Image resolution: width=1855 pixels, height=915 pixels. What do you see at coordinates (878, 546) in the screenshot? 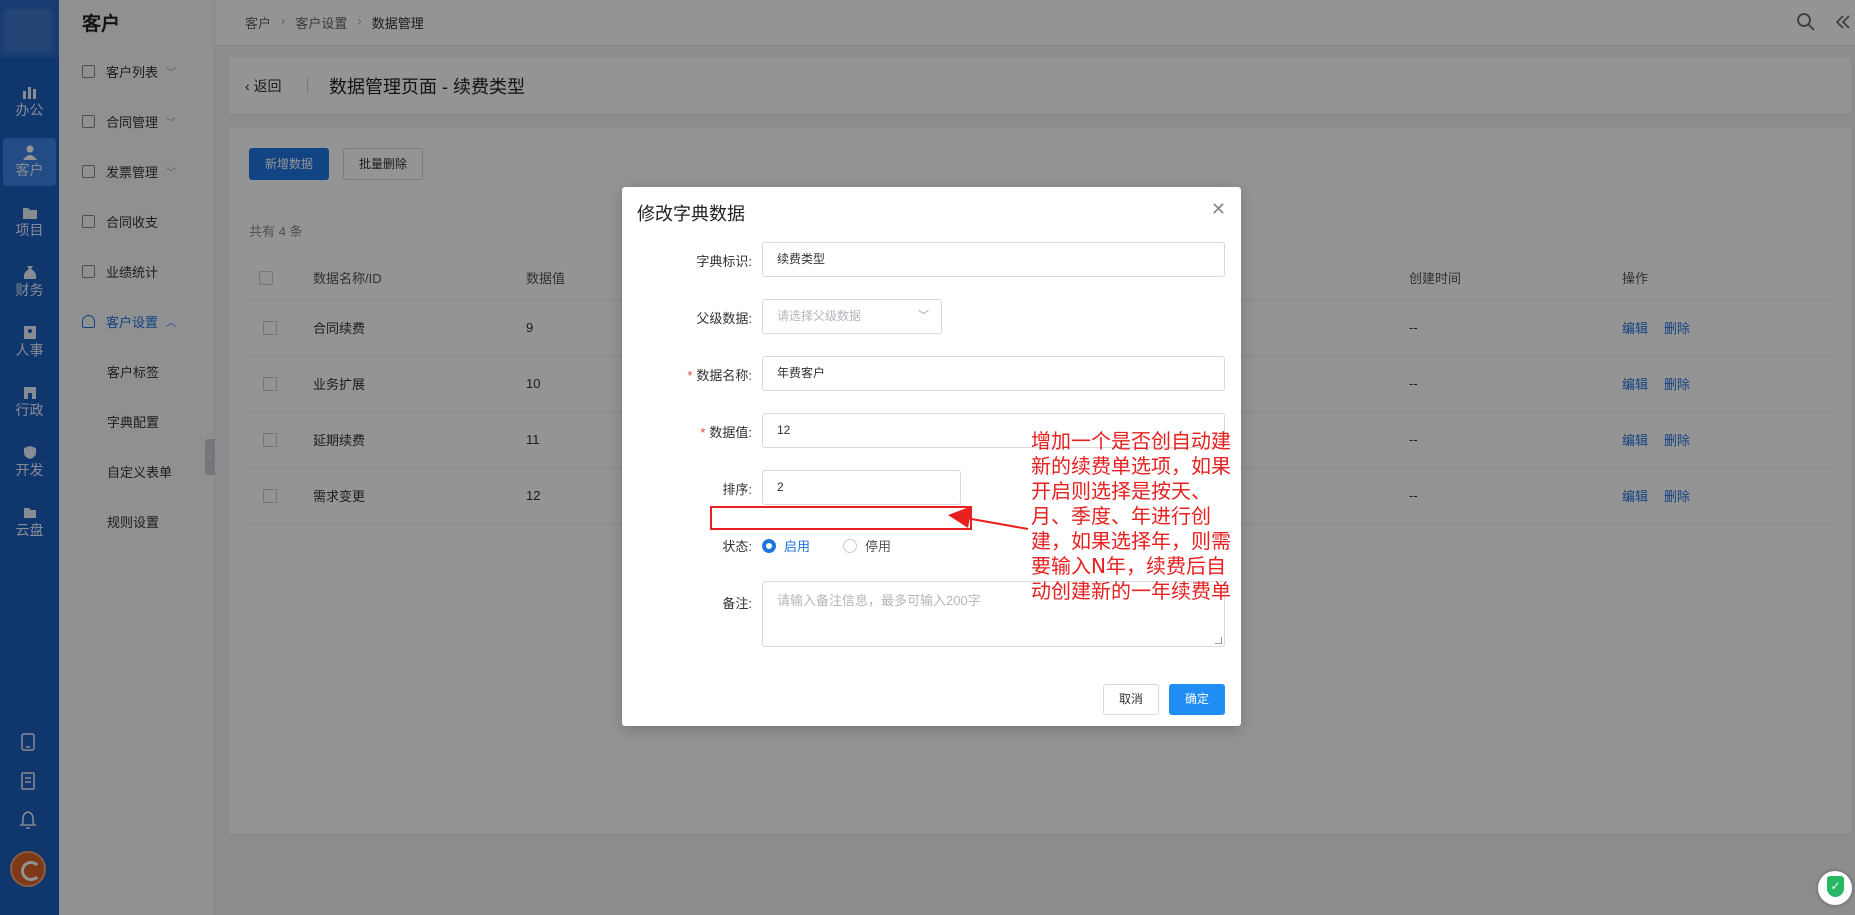
I see `radio-label: 停用` at bounding box center [878, 546].